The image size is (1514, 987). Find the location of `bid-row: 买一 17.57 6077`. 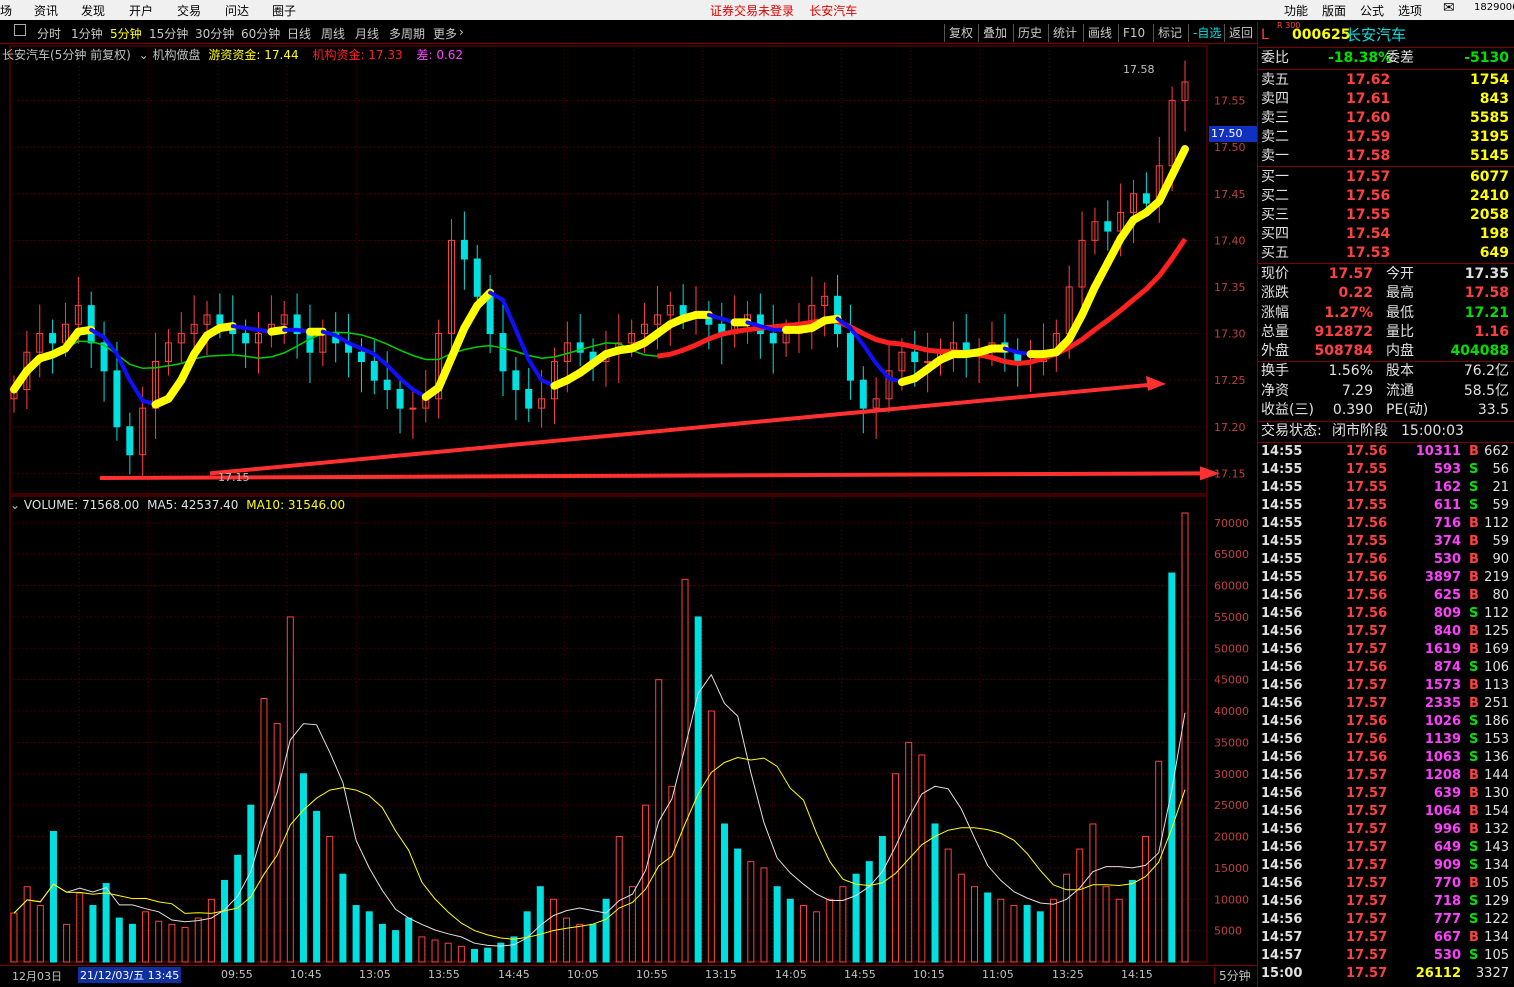

bid-row: 买一 17.57 6077 is located at coordinates (1386, 177).